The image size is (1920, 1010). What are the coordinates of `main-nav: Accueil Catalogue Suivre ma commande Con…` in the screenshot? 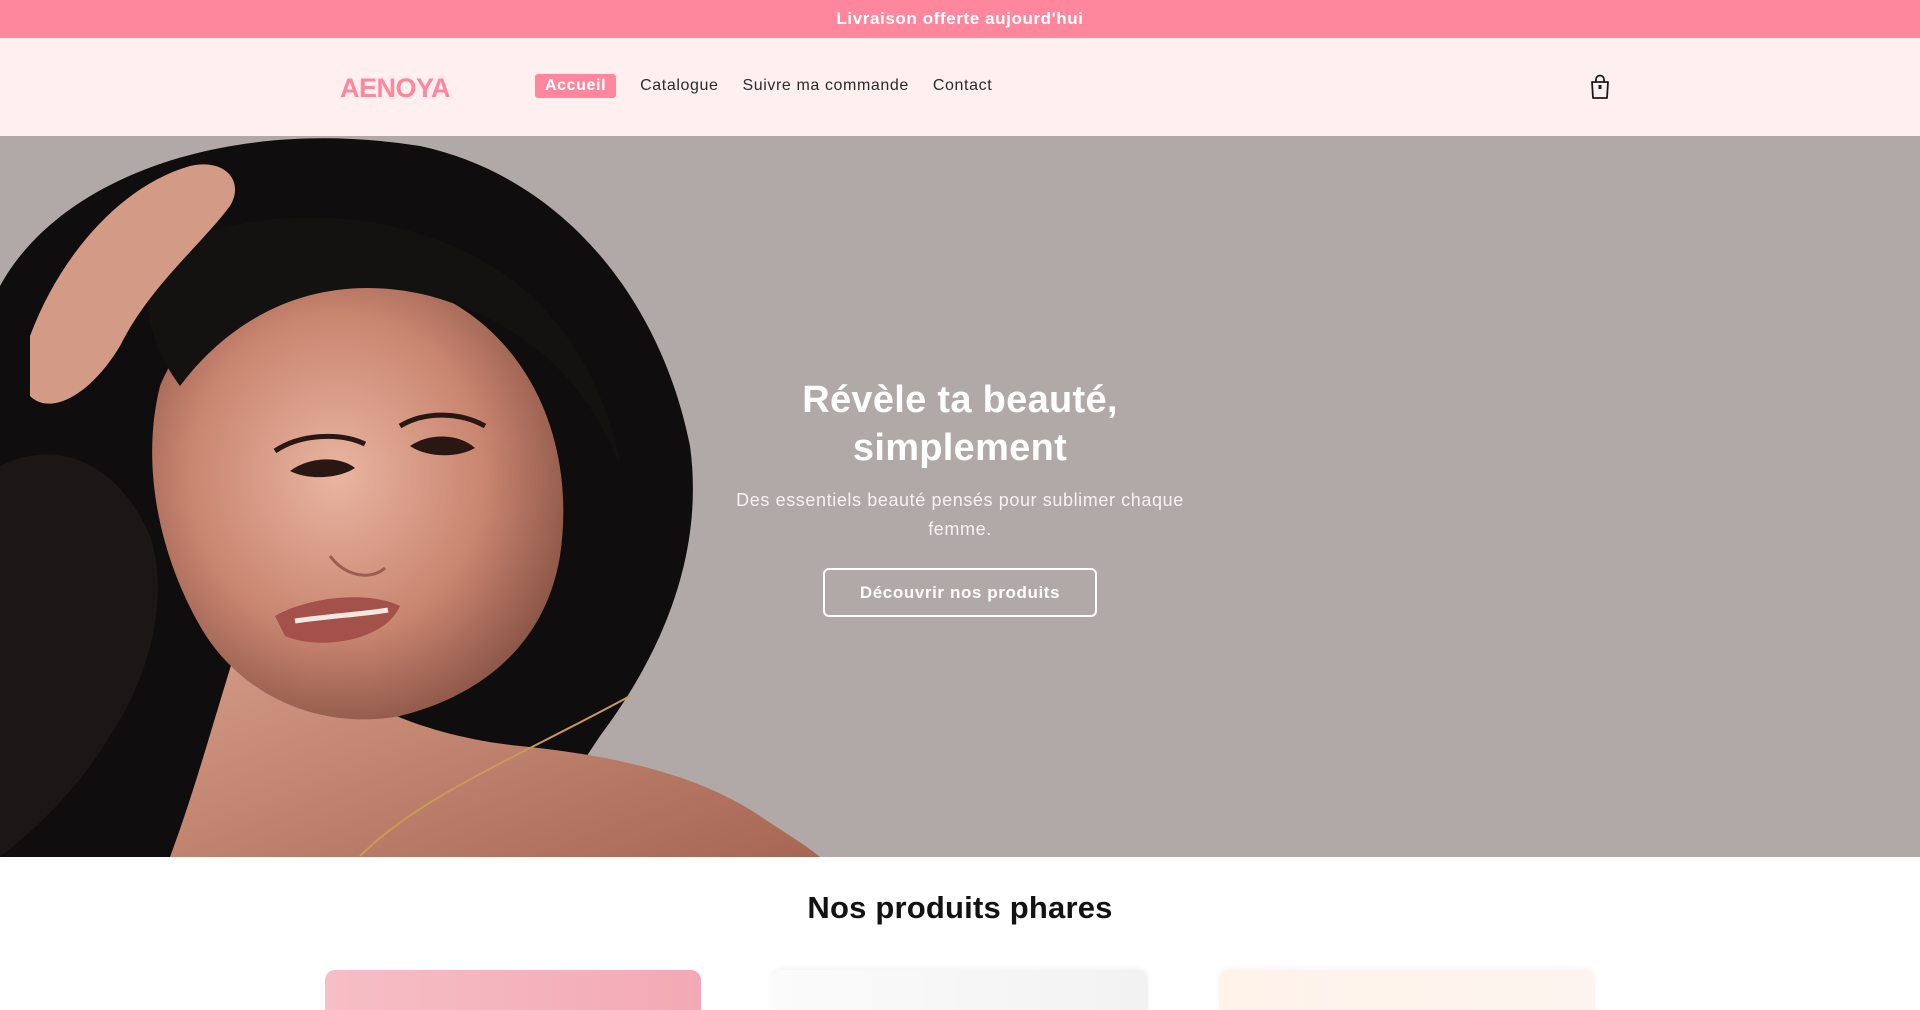 It's located at (775, 86).